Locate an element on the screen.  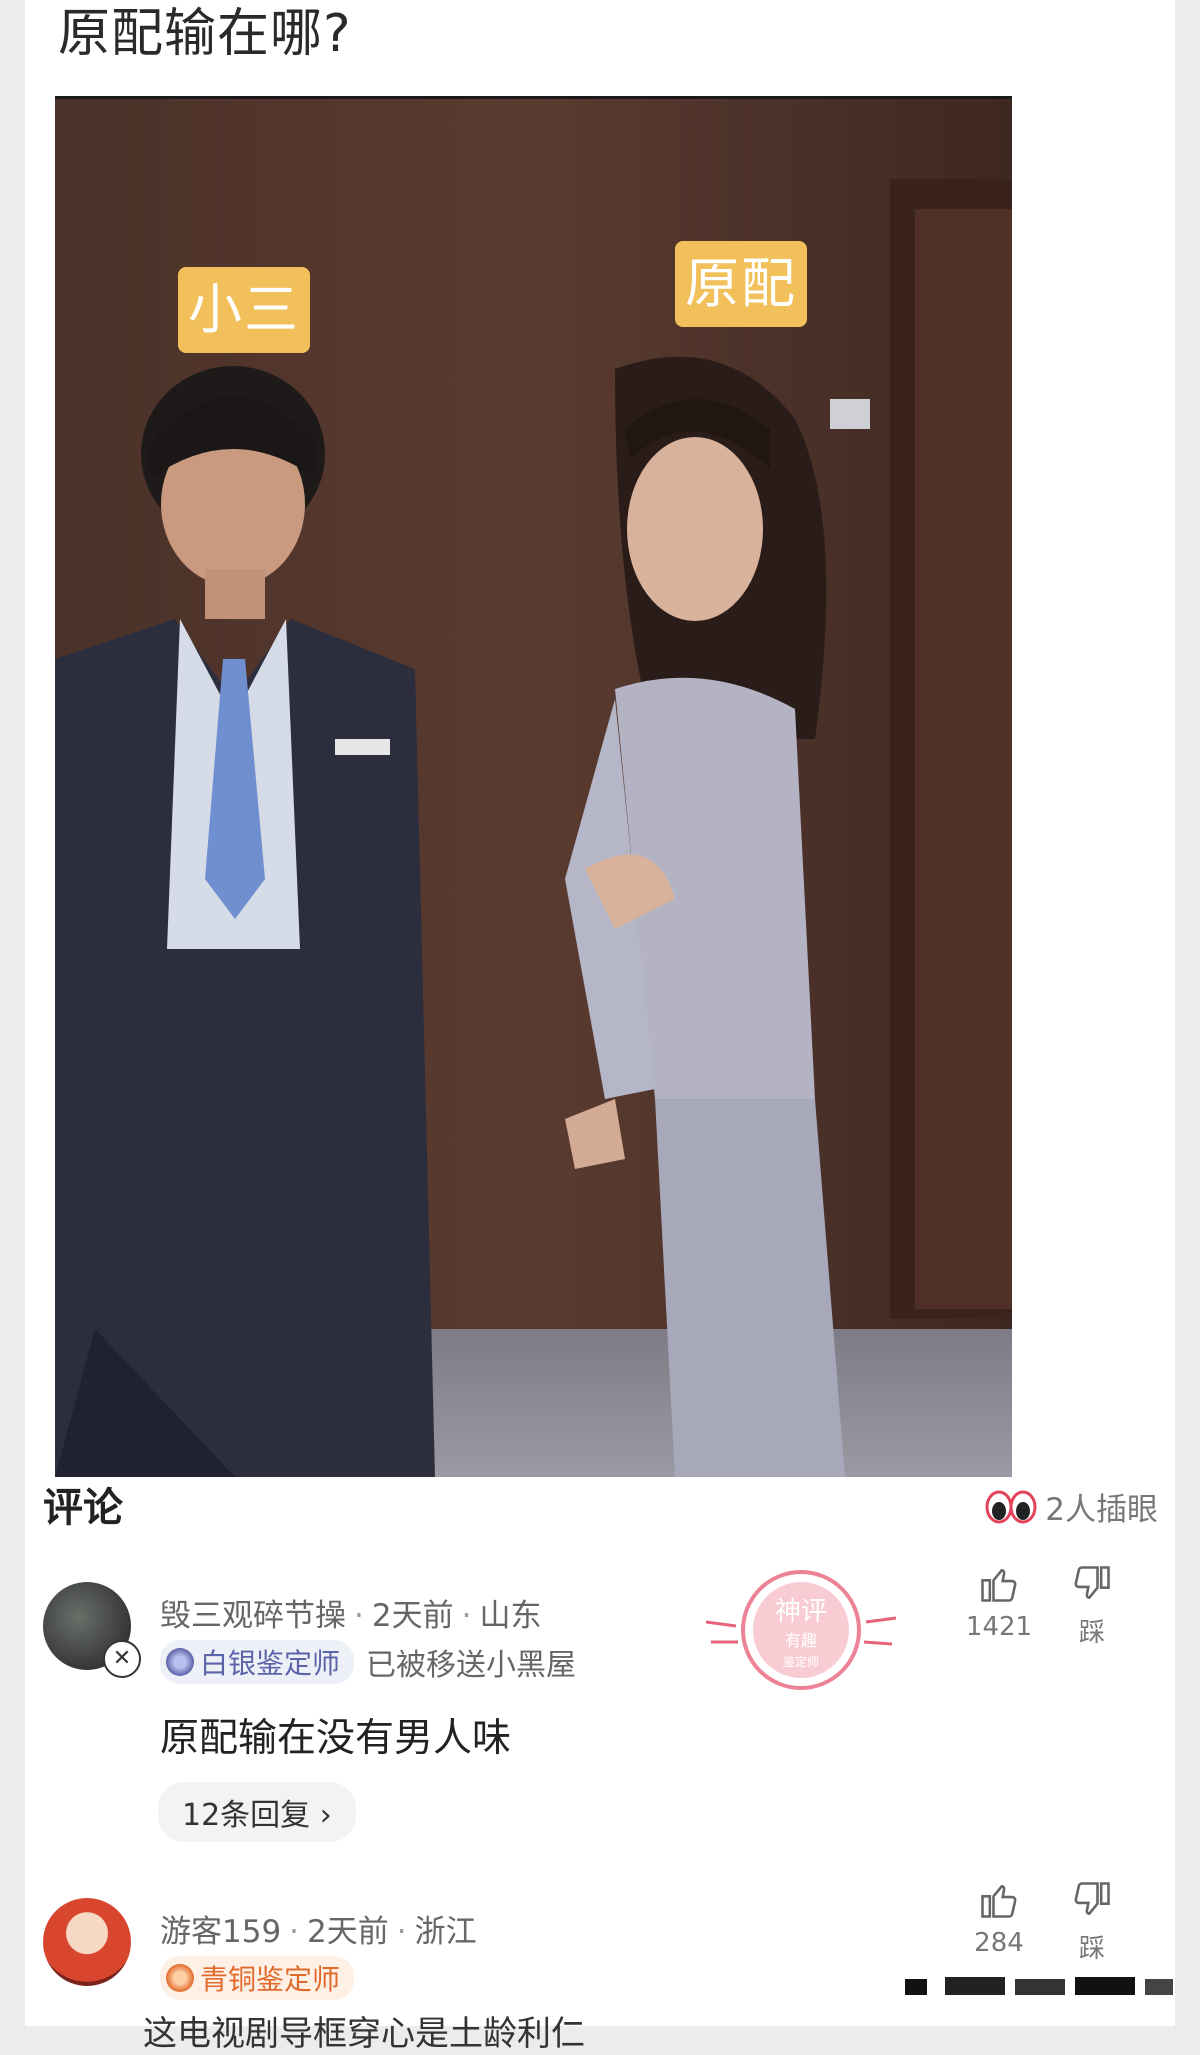
comment-location: 山东 is located at coordinates (510, 1616).